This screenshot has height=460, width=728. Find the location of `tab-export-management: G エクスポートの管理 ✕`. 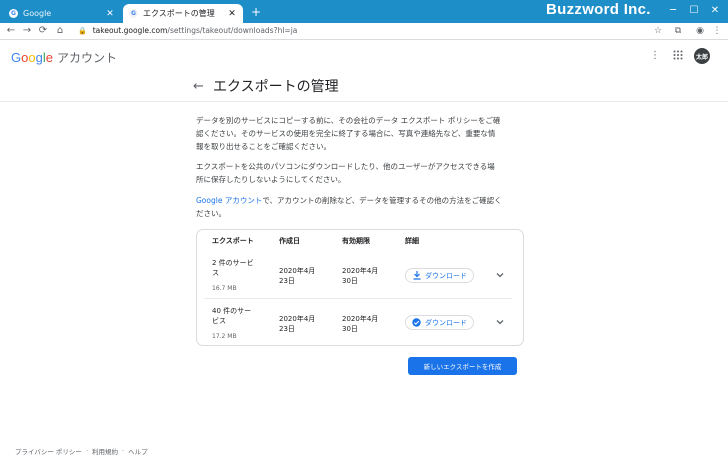

tab-export-management: G エクスポートの管理 ✕ is located at coordinates (183, 13).